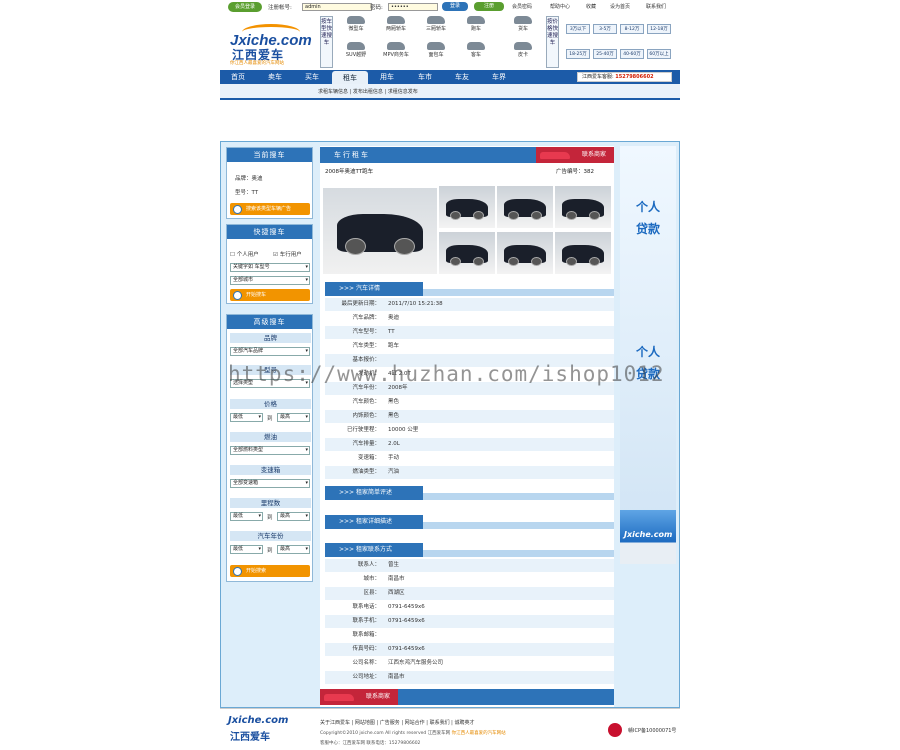  Describe the element at coordinates (250, 735) in the screenshot. I see `footer-logo-cn: 江西爱车` at that location.